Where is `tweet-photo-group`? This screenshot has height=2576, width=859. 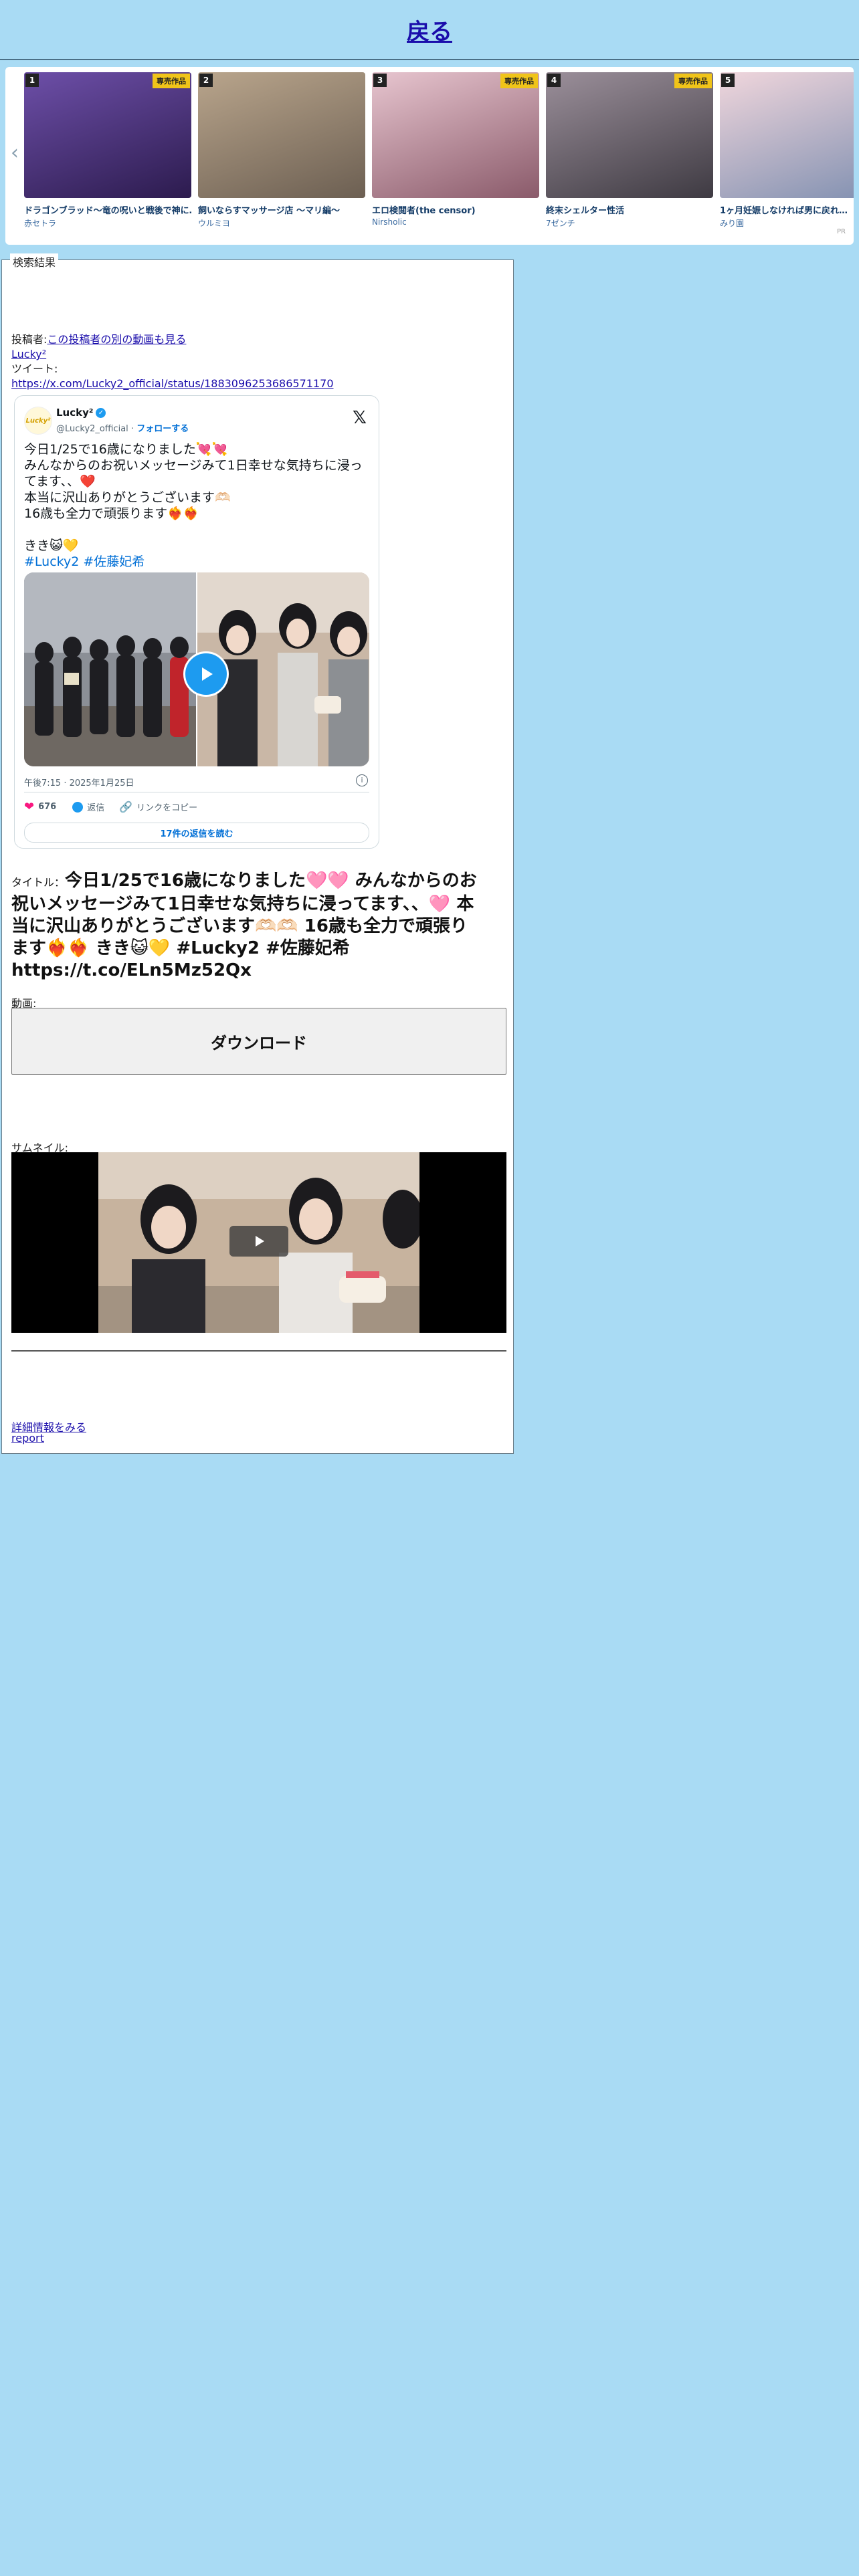 tweet-photo-group is located at coordinates (110, 669).